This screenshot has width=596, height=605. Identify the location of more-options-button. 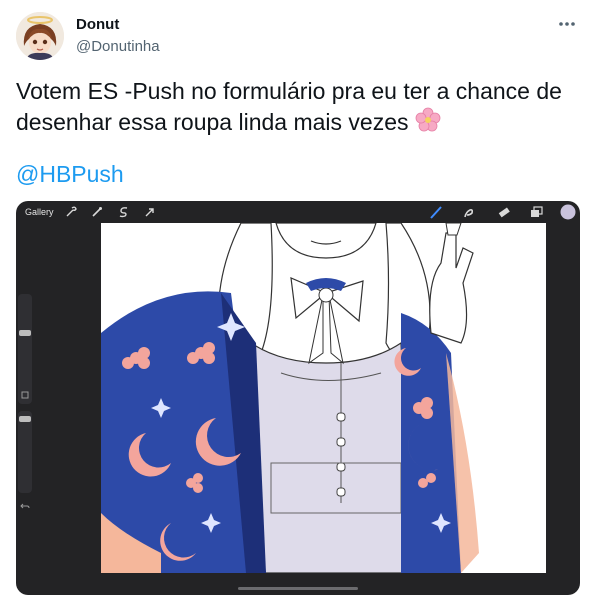
(567, 24).